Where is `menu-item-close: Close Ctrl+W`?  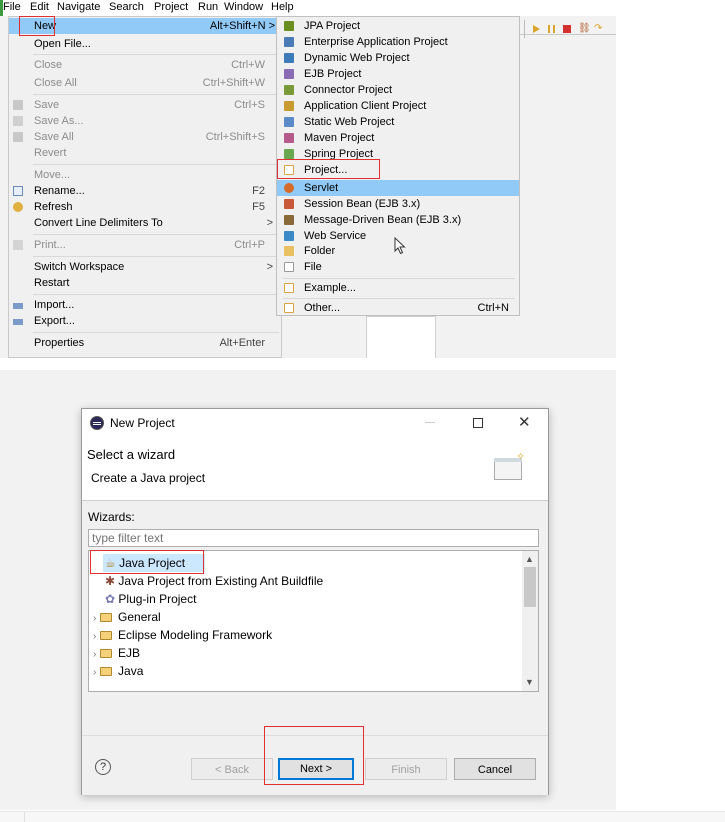 menu-item-close: Close Ctrl+W is located at coordinates (145, 65).